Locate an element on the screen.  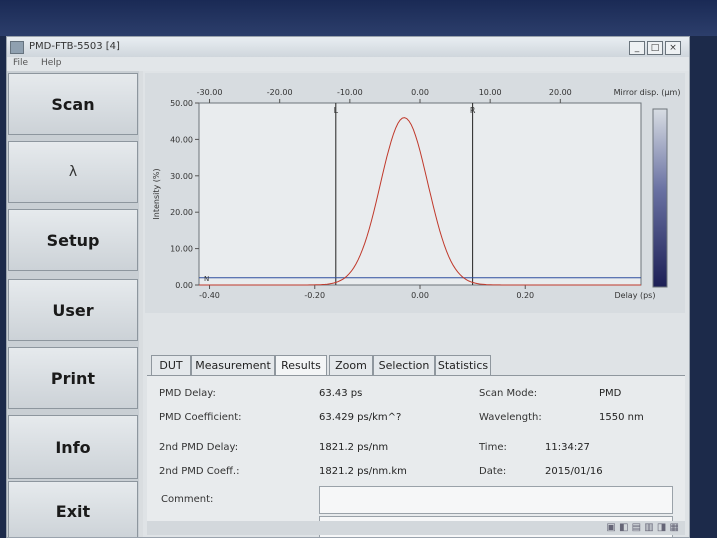
time-label: Time: is located at coordinates (493, 447).